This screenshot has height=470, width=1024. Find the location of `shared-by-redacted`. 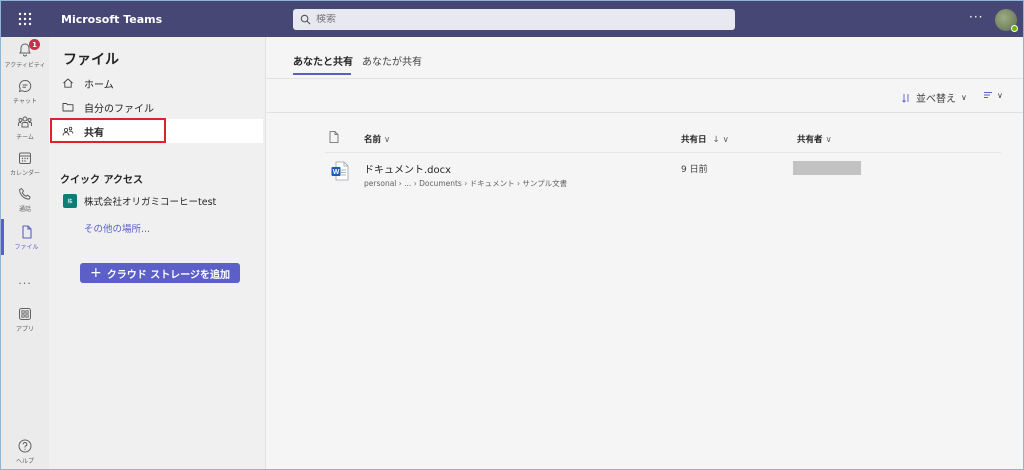

shared-by-redacted is located at coordinates (827, 168).